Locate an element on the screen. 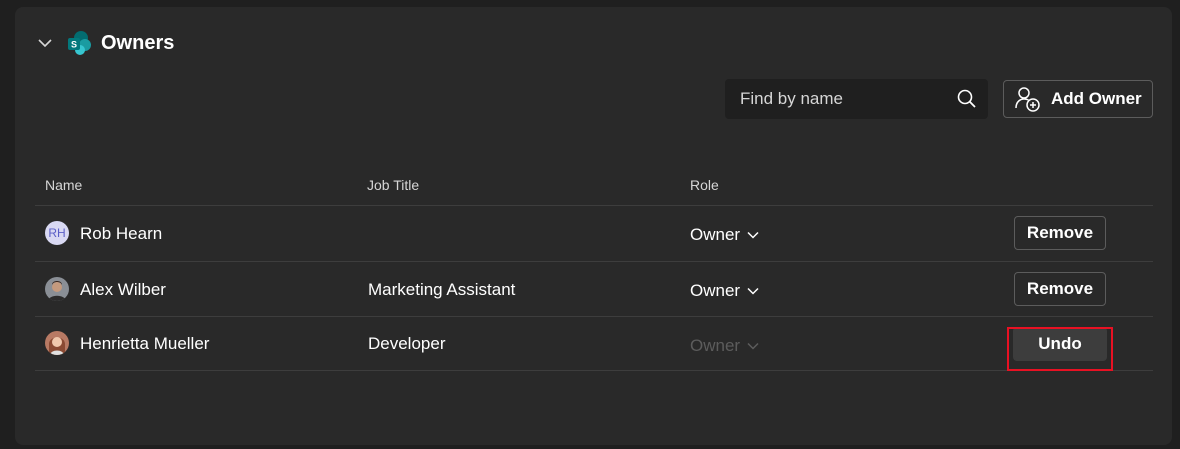 The width and height of the screenshot is (1180, 449). search-icon is located at coordinates (967, 99).